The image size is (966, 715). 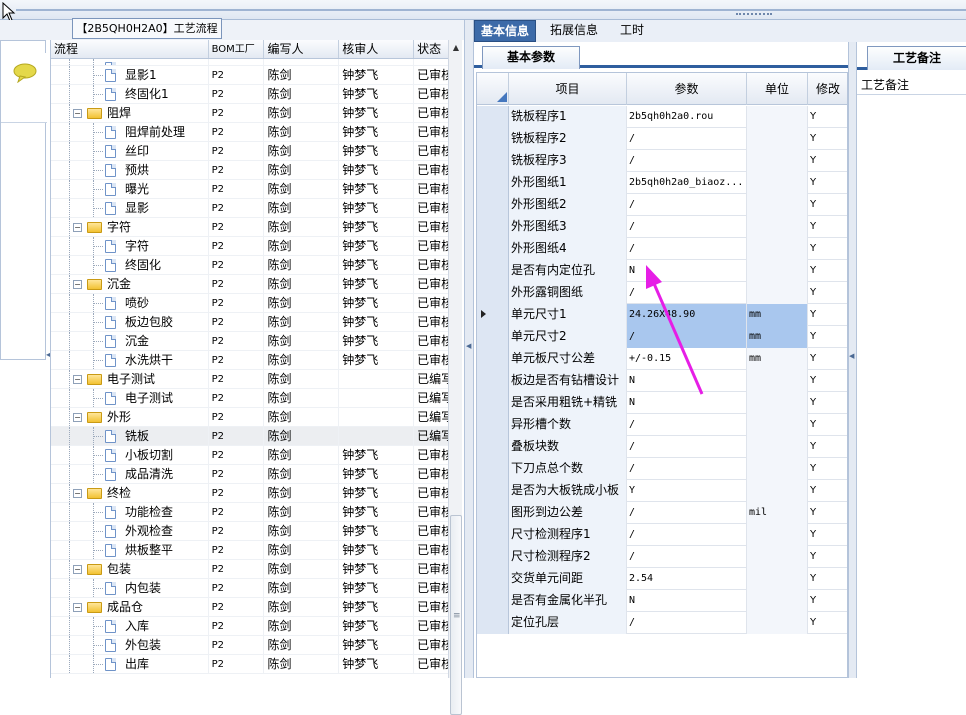 What do you see at coordinates (777, 513) in the screenshot?
I see `grid-cell-unit: mil` at bounding box center [777, 513].